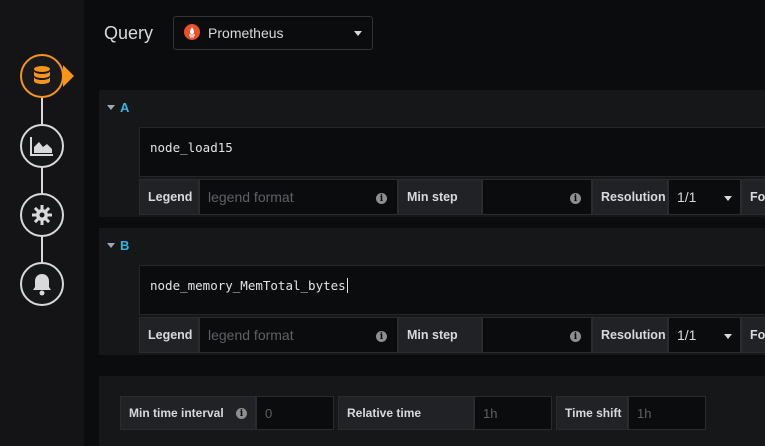  What do you see at coordinates (248, 285) in the screenshot?
I see `query-expression: node_memory_MemTotal_bytes` at bounding box center [248, 285].